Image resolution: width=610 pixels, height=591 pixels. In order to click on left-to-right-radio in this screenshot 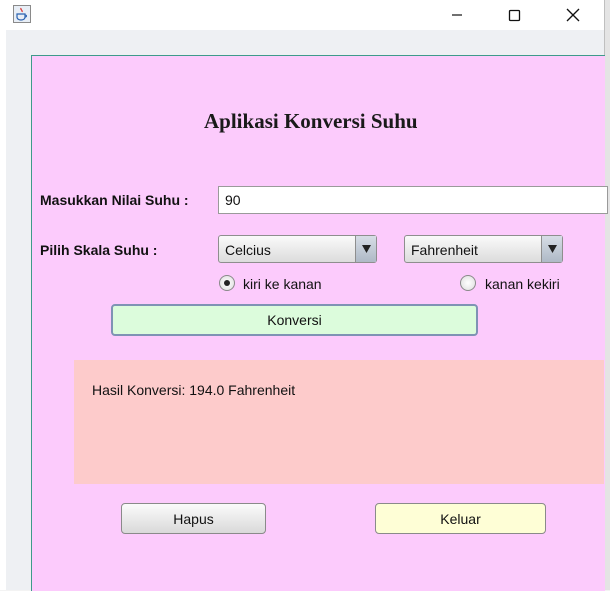, I will do `click(227, 283)`.